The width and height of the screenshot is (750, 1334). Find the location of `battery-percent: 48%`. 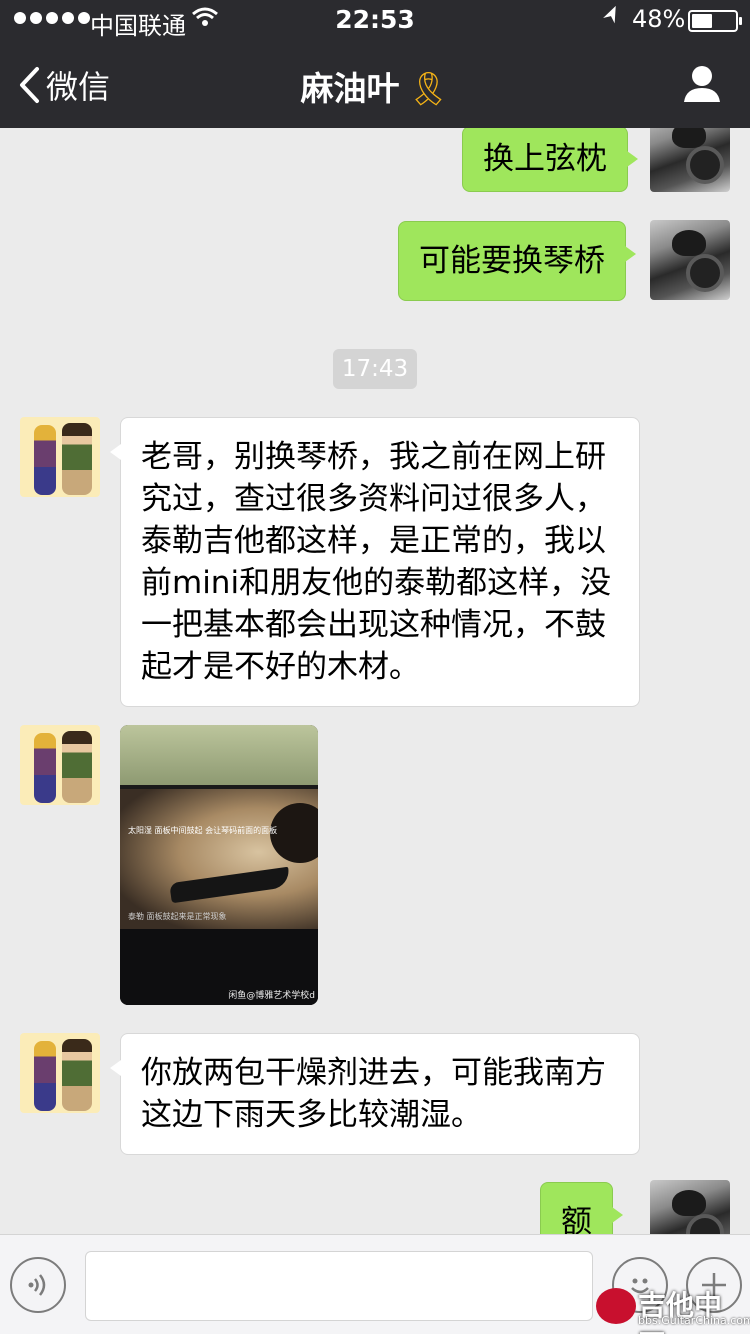

battery-percent: 48% is located at coordinates (659, 19).